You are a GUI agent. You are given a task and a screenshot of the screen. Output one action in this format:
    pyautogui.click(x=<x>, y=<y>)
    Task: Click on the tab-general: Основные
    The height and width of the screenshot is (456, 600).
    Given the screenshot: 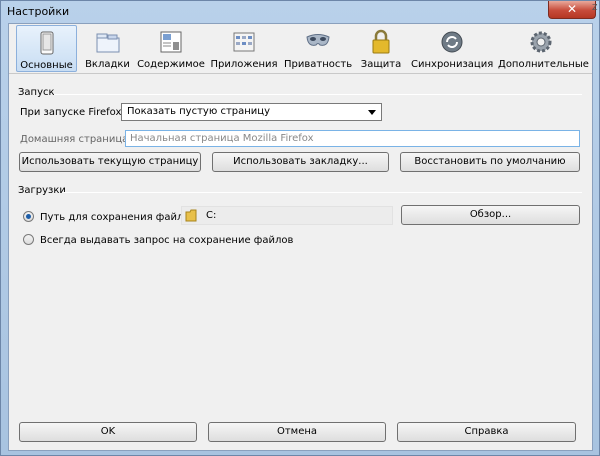 What is the action you would take?
    pyautogui.click(x=46, y=48)
    